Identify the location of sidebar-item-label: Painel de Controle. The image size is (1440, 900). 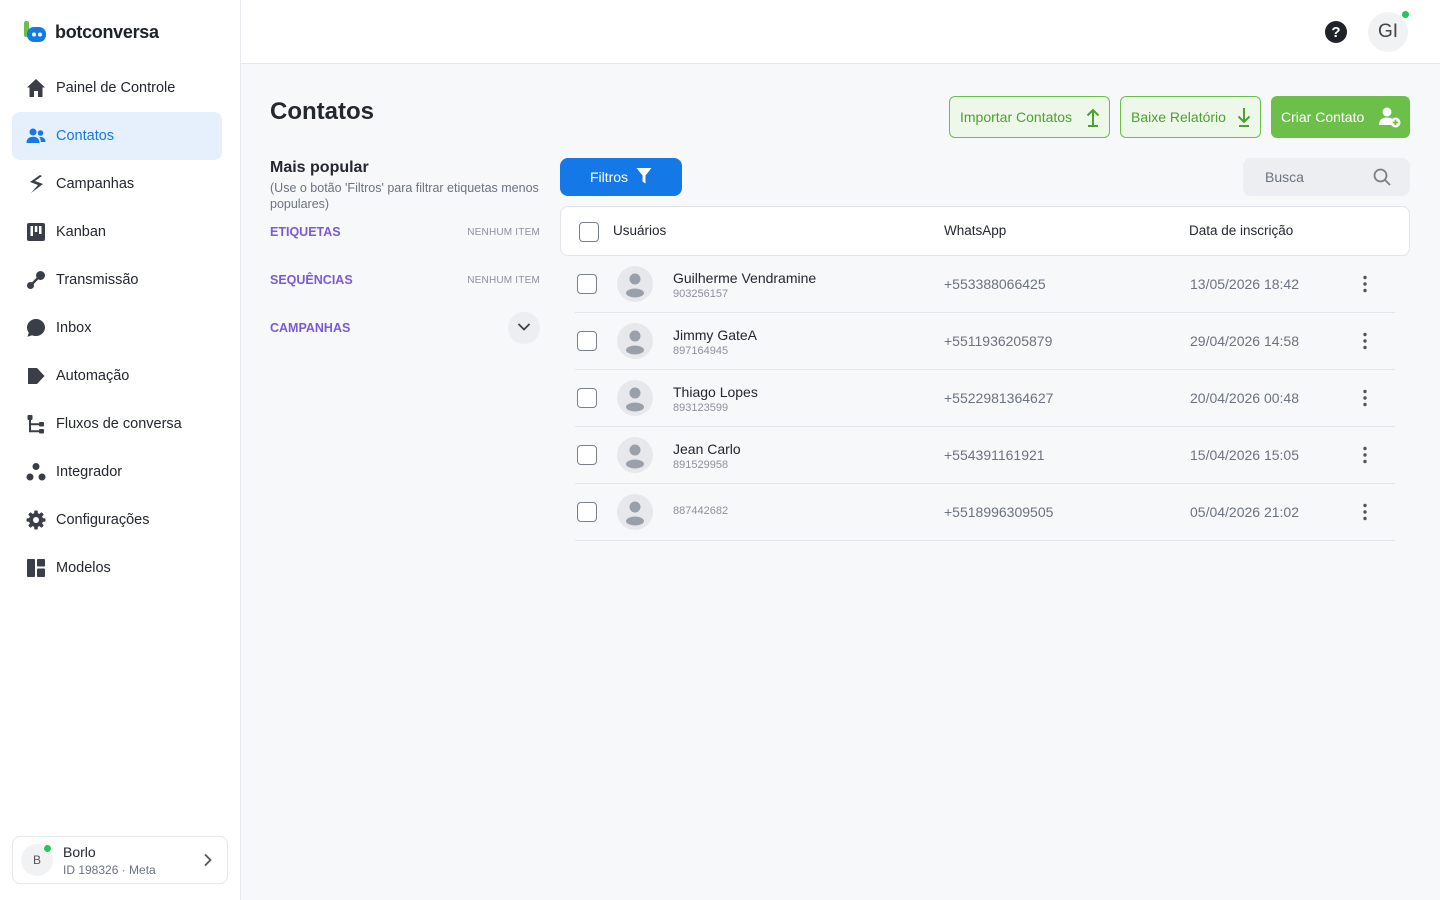
(116, 88).